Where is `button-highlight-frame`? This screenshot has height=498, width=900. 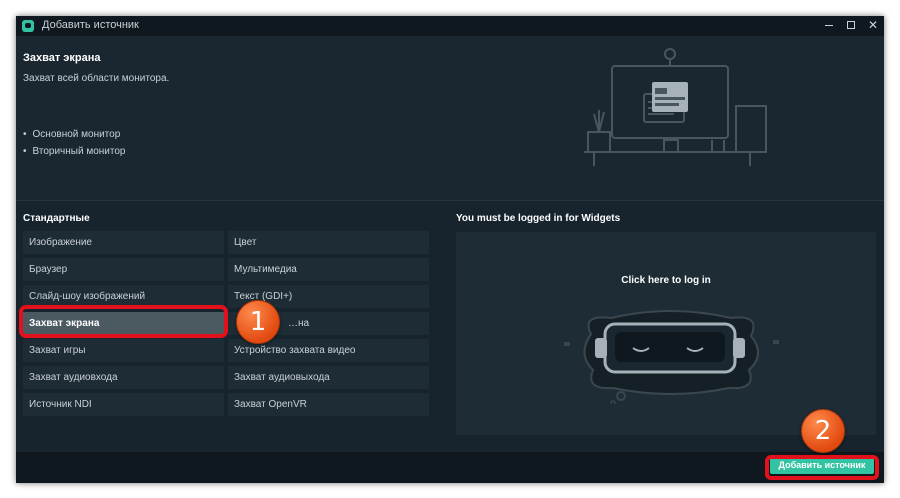 button-highlight-frame is located at coordinates (822, 467).